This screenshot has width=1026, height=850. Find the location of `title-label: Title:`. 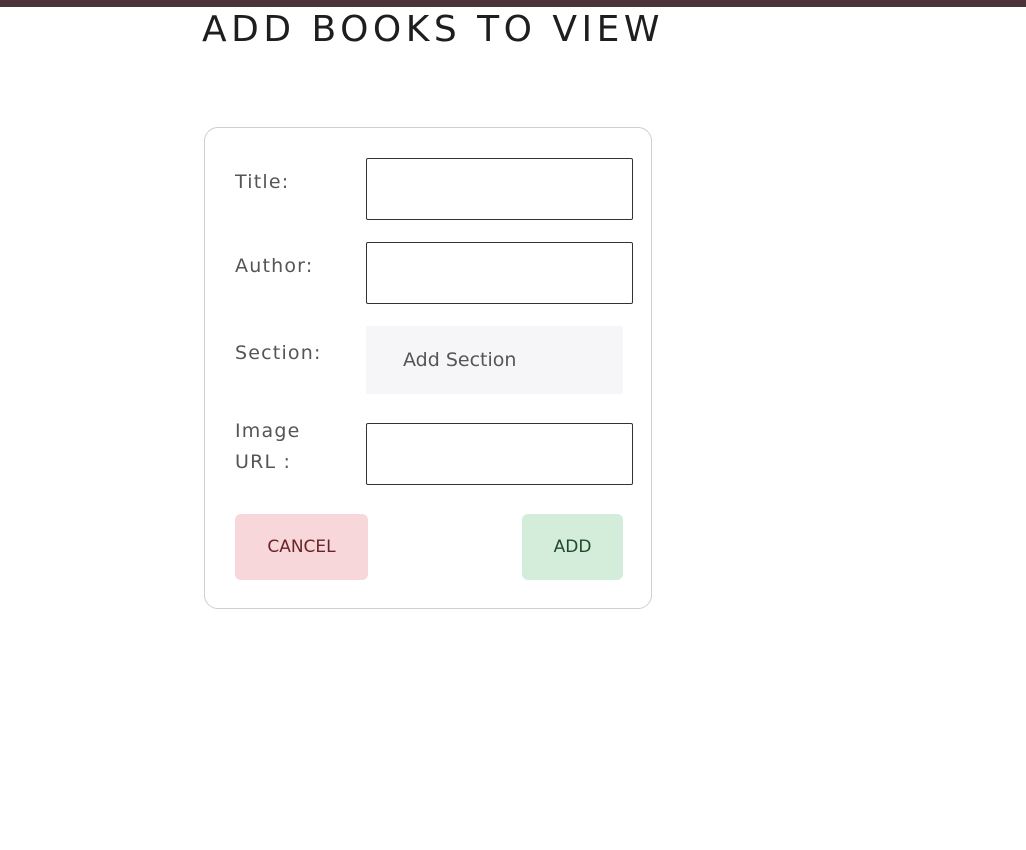

title-label: Title: is located at coordinates (262, 182).